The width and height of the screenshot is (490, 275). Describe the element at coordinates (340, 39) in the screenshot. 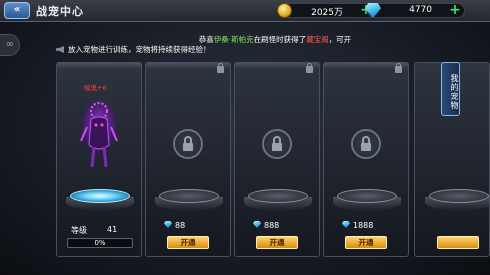

I see `notice-suffix: ，可开` at that location.